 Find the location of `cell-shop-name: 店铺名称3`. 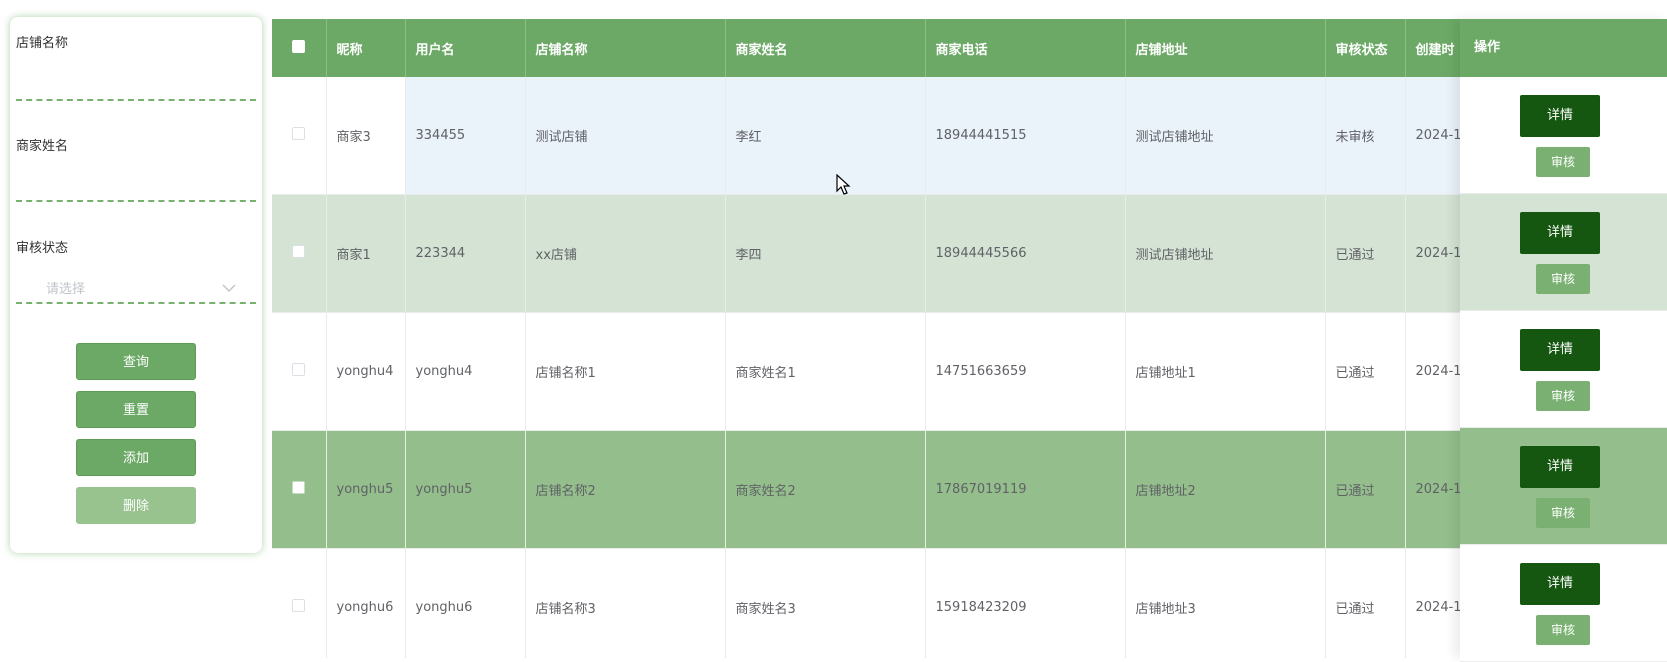

cell-shop-name: 店铺名称3 is located at coordinates (625, 603).